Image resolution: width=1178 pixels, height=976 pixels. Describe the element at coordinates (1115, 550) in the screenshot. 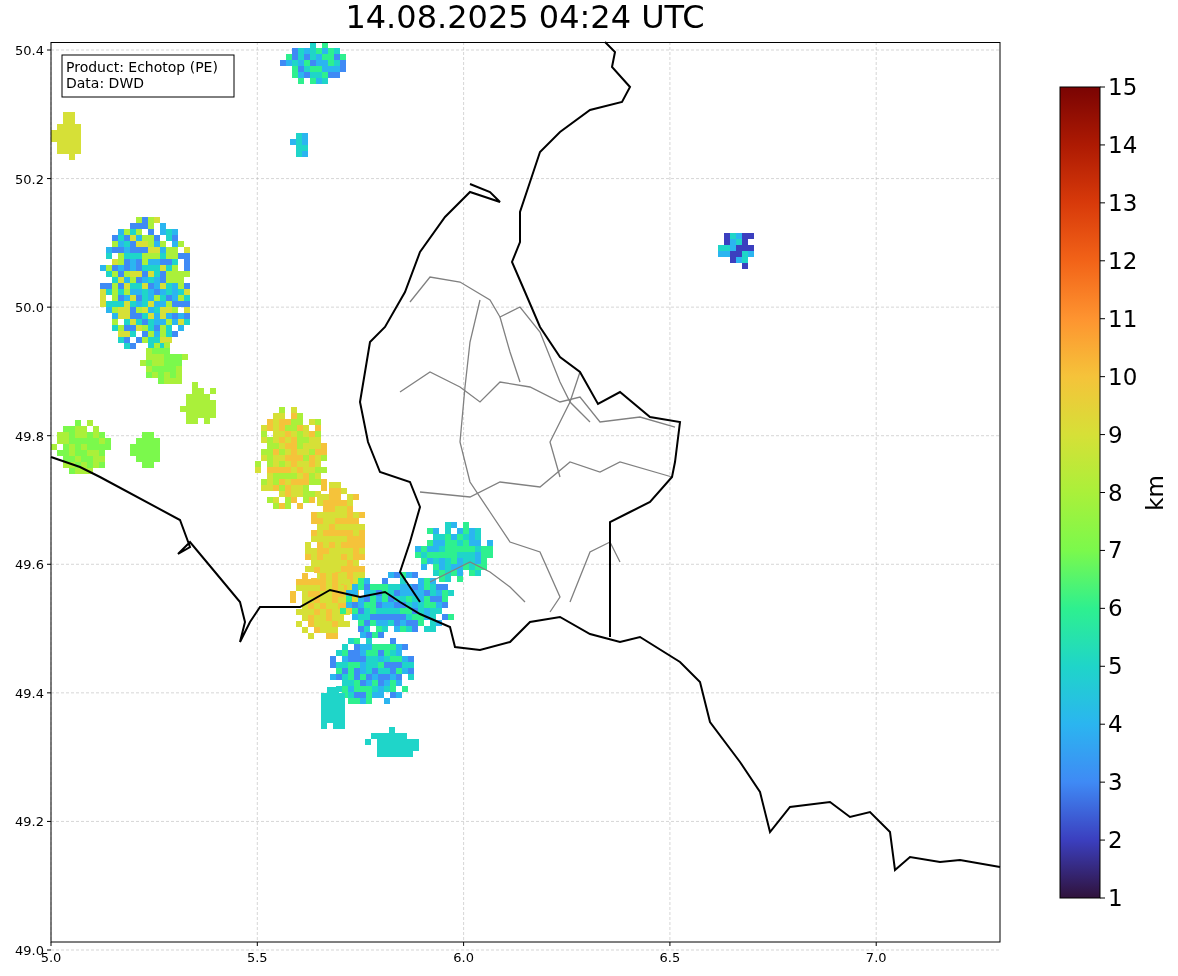

I see `colorbar-tick-label: 7` at that location.